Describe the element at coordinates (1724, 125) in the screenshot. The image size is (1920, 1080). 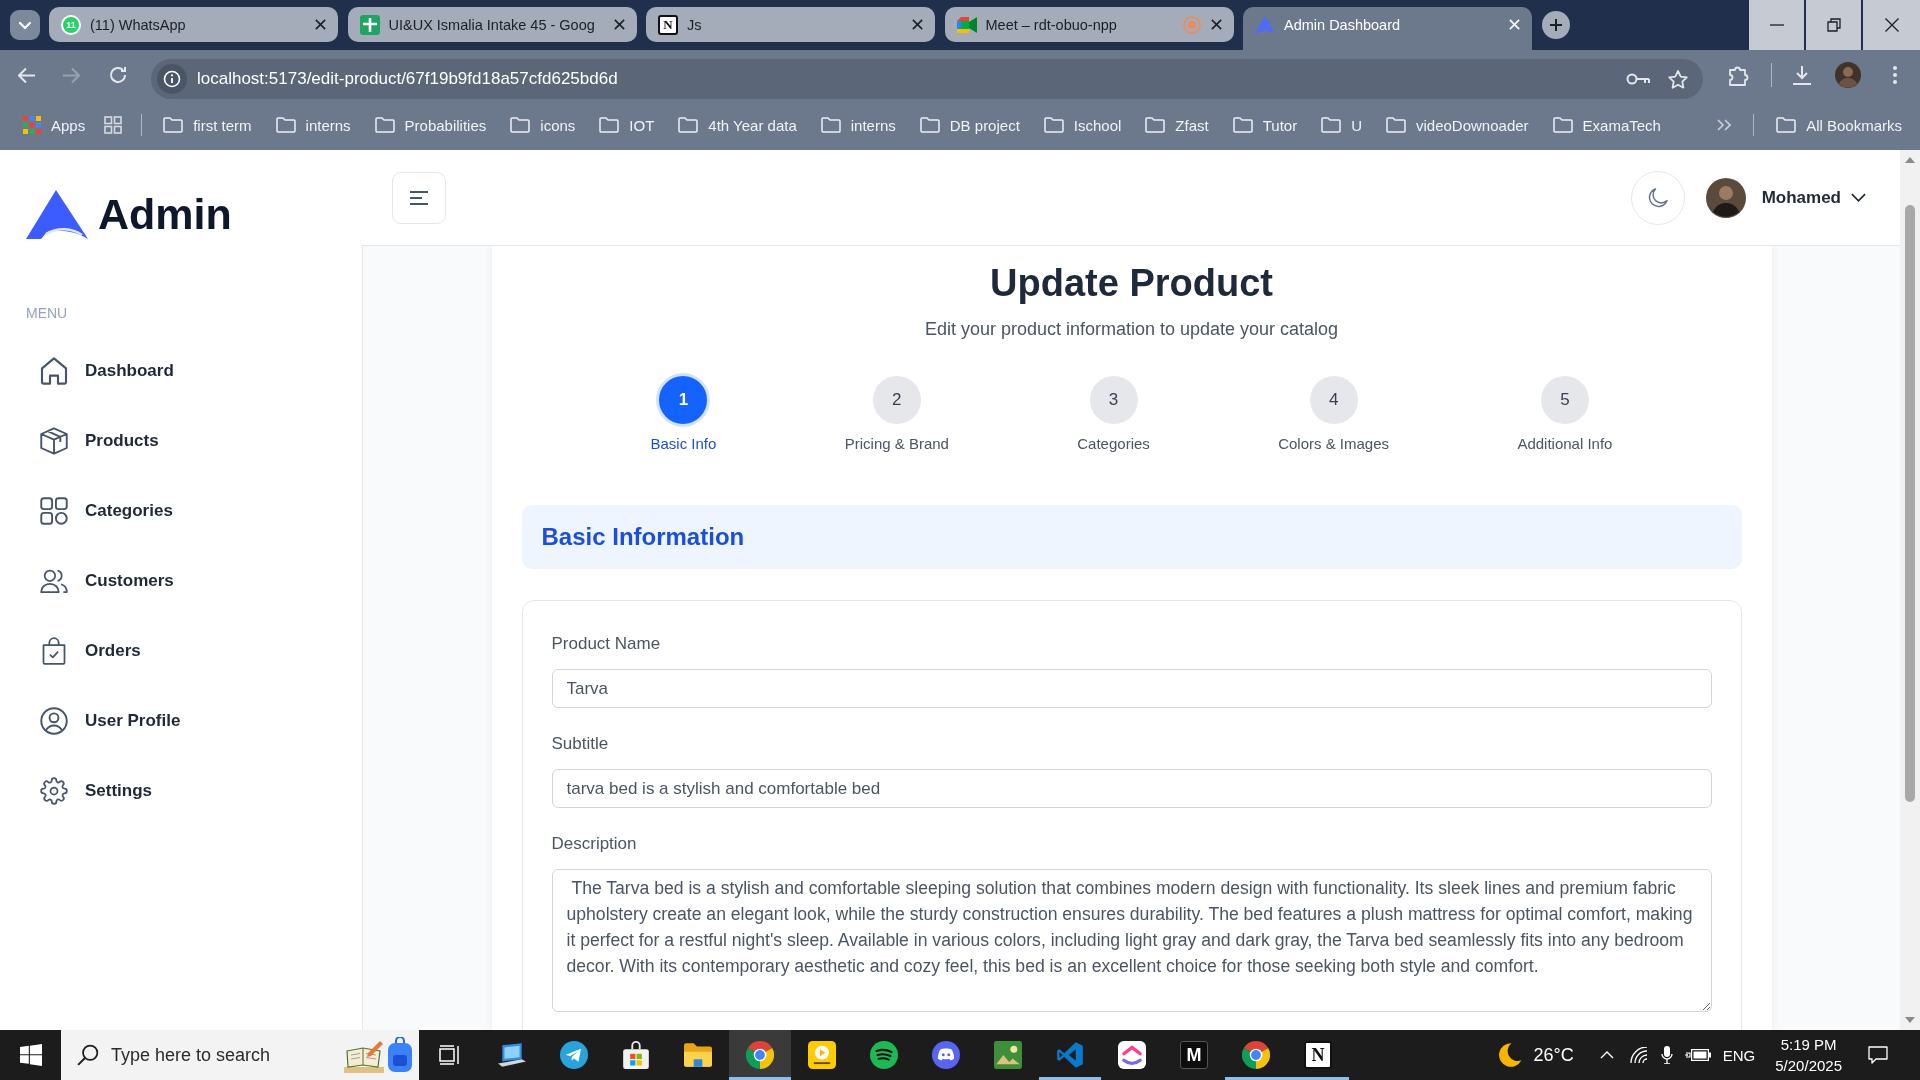
I see `double-chevron-icon` at that location.